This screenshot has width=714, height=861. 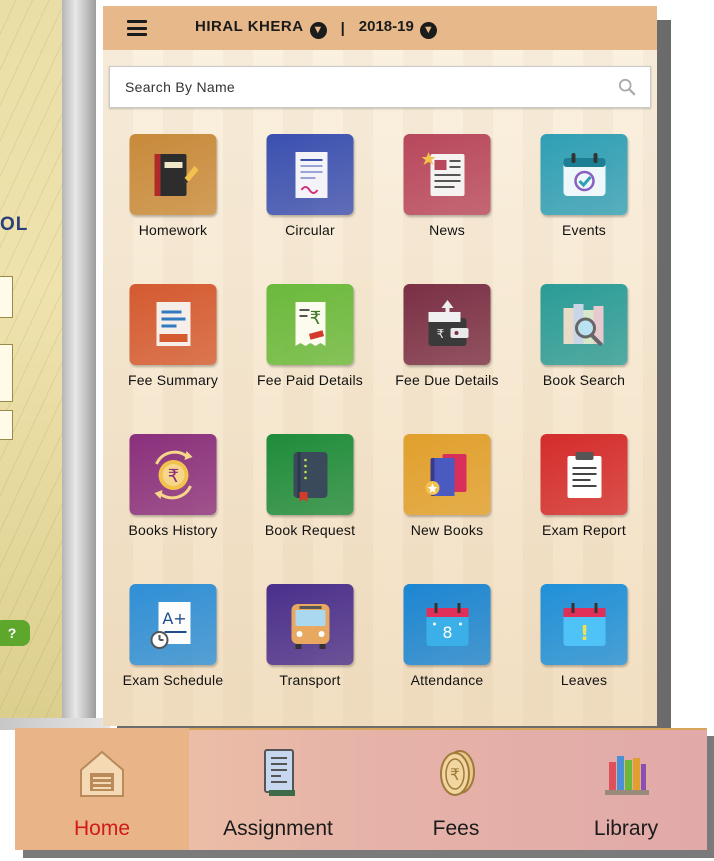 What do you see at coordinates (173, 230) in the screenshot?
I see `tile-label: Homework` at bounding box center [173, 230].